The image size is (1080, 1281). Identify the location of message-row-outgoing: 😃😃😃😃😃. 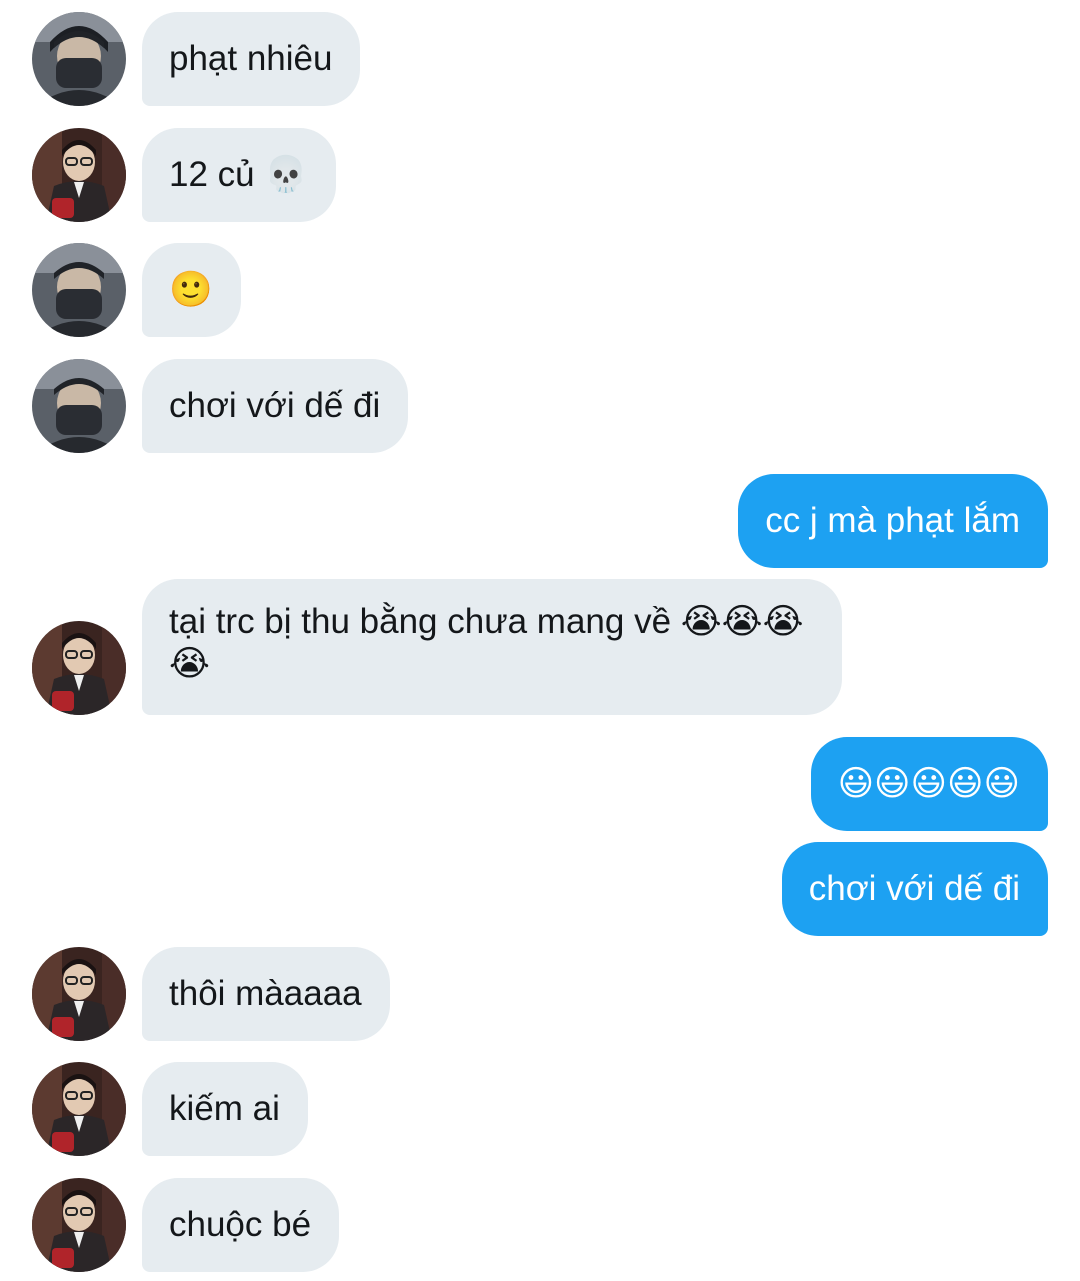
(540, 784).